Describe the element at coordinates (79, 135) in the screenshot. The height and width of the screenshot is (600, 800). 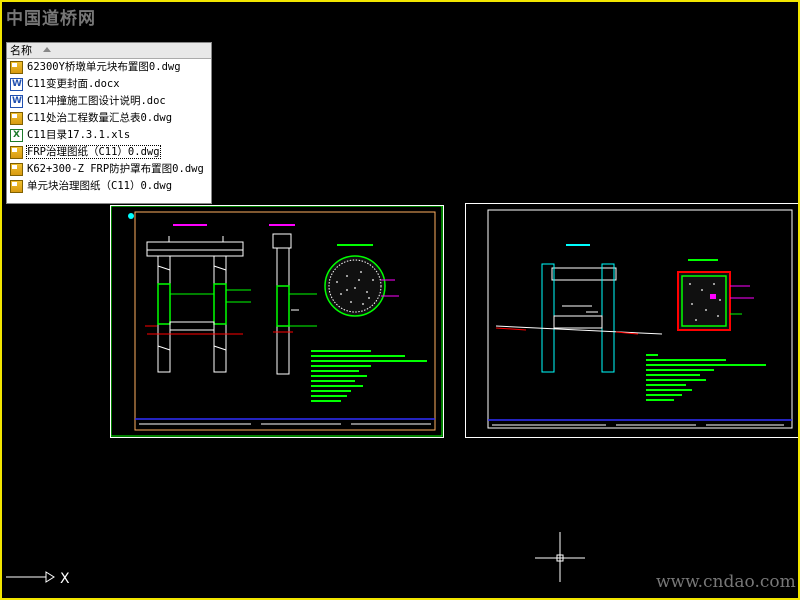
I see `file-name: C11目录17.3.1.xls` at that location.